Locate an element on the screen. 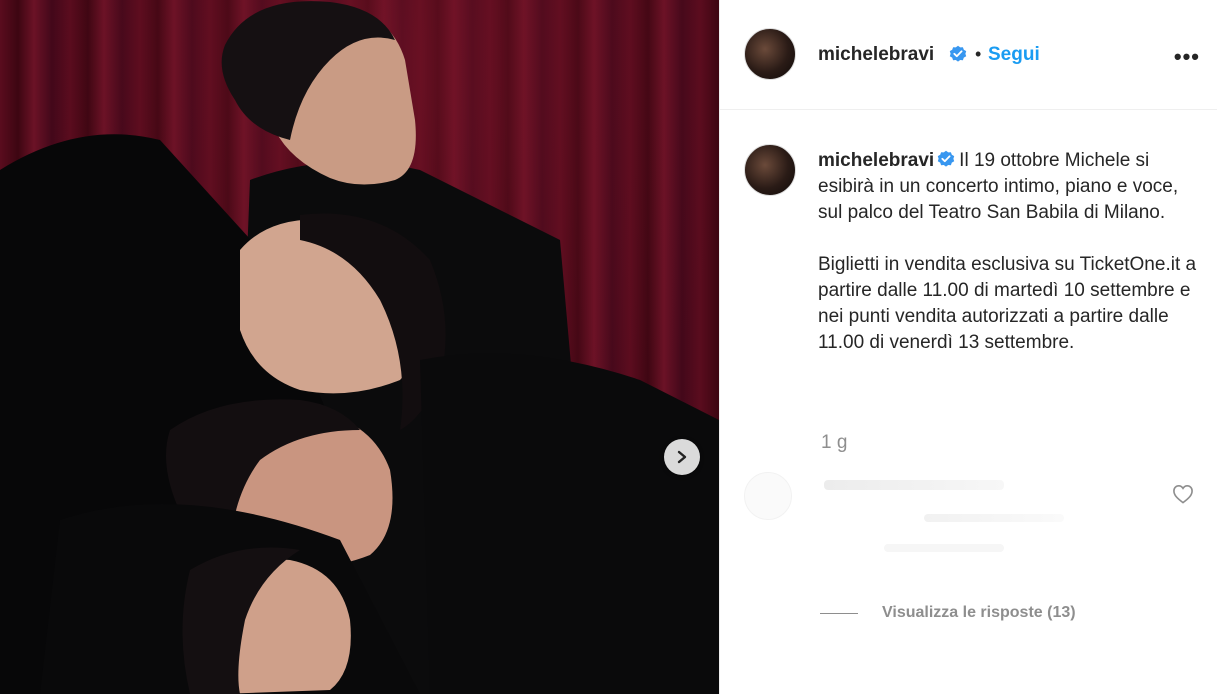  heart-outline-icon is located at coordinates (1183, 494).